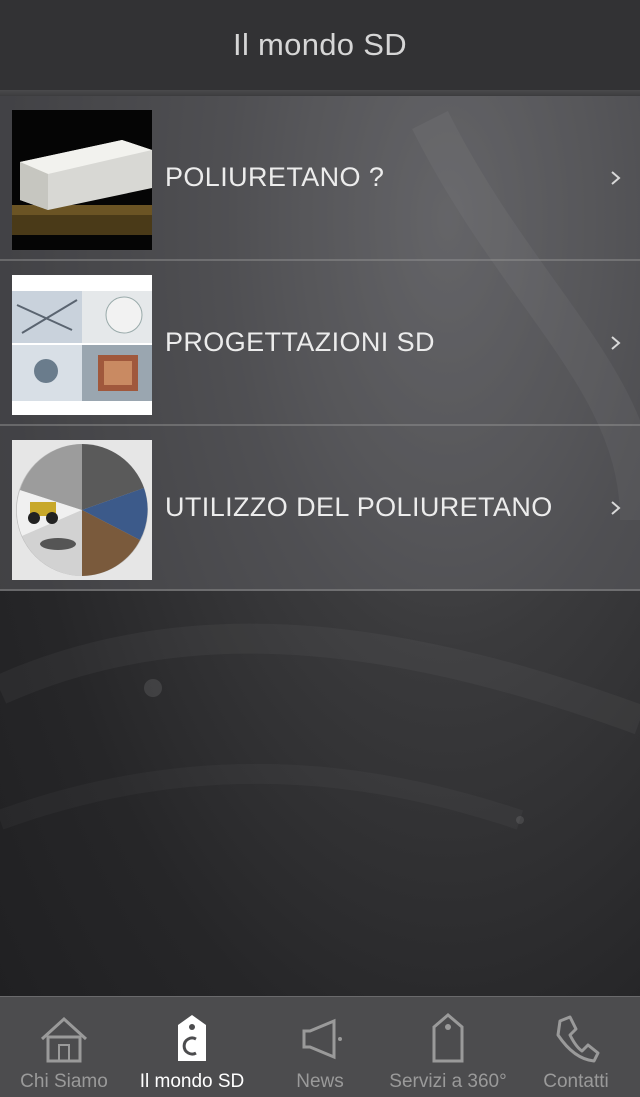 Image resolution: width=640 pixels, height=1097 pixels. I want to click on tab-label: Il mondo SD, so click(192, 1081).